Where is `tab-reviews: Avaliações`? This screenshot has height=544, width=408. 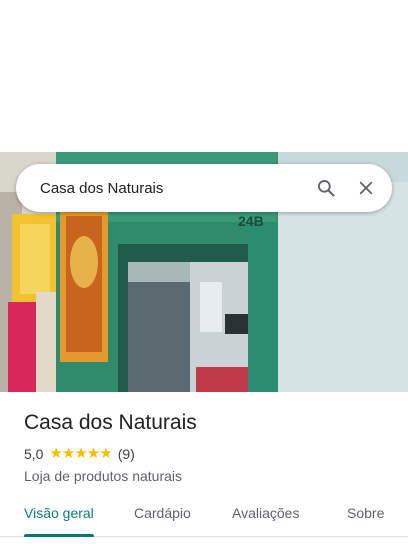
tab-reviews: Avaliações is located at coordinates (265, 514).